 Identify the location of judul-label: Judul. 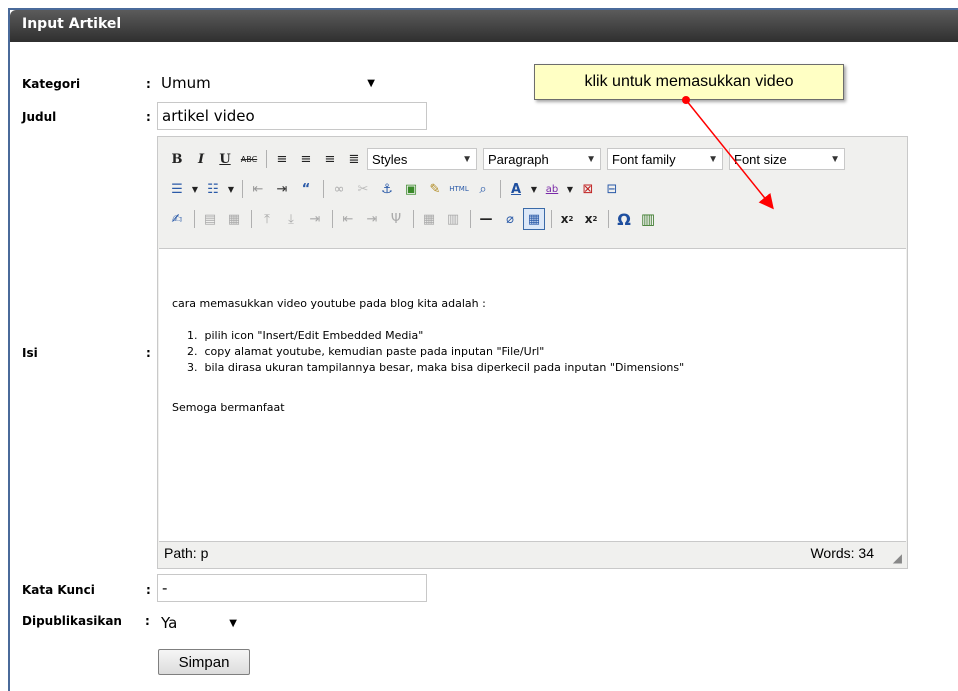
(39, 117).